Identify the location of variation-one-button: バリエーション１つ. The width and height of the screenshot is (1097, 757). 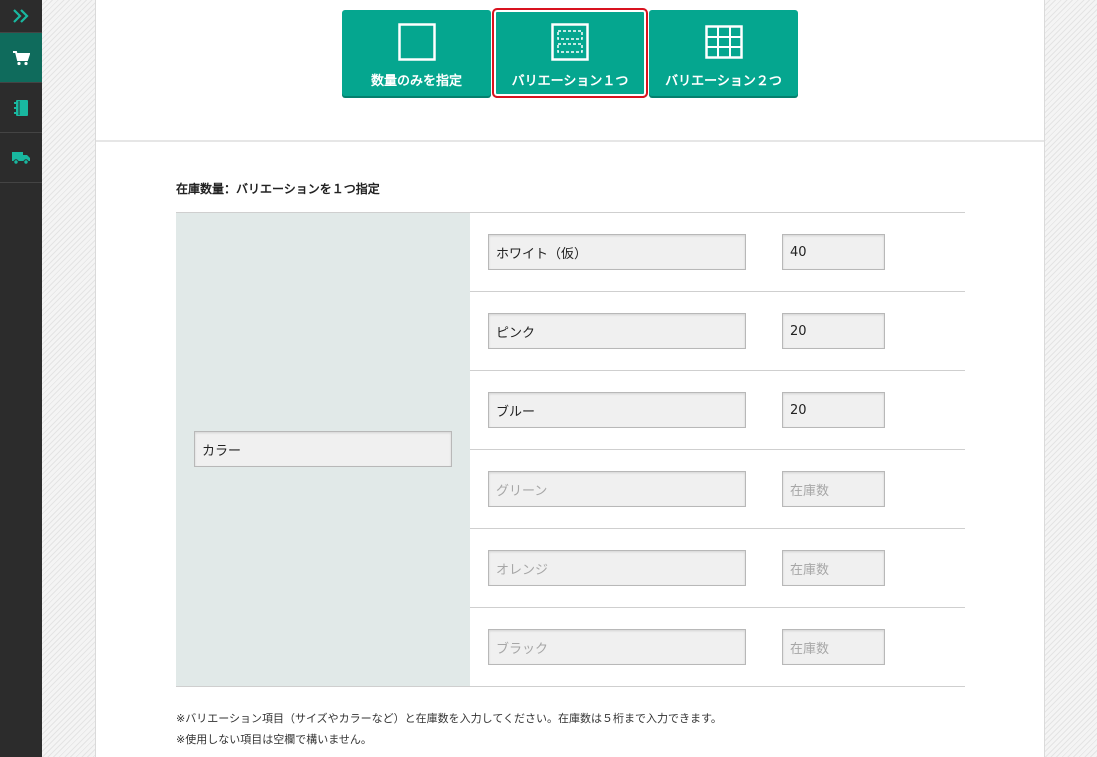
(570, 53).